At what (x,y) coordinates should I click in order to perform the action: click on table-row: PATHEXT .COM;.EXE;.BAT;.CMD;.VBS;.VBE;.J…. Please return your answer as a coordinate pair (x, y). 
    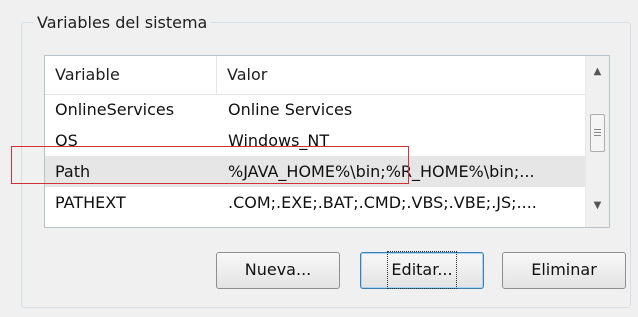
    Looking at the image, I should click on (315, 202).